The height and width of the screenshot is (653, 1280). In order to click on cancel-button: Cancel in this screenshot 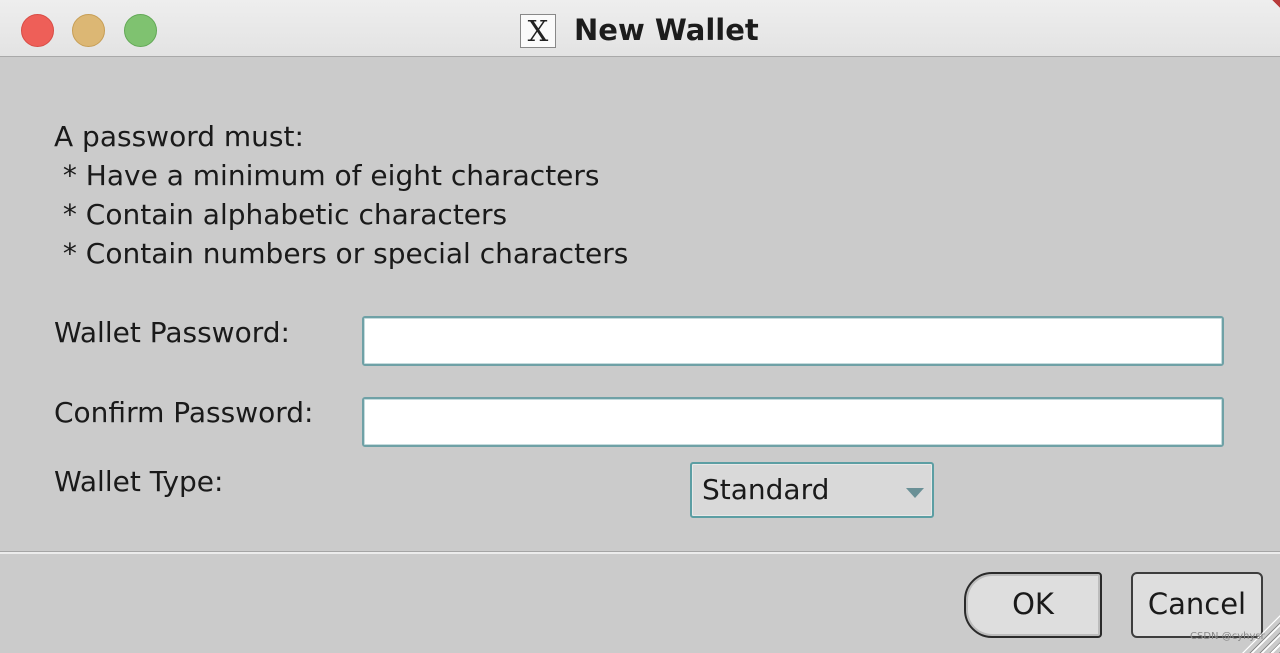, I will do `click(1197, 605)`.